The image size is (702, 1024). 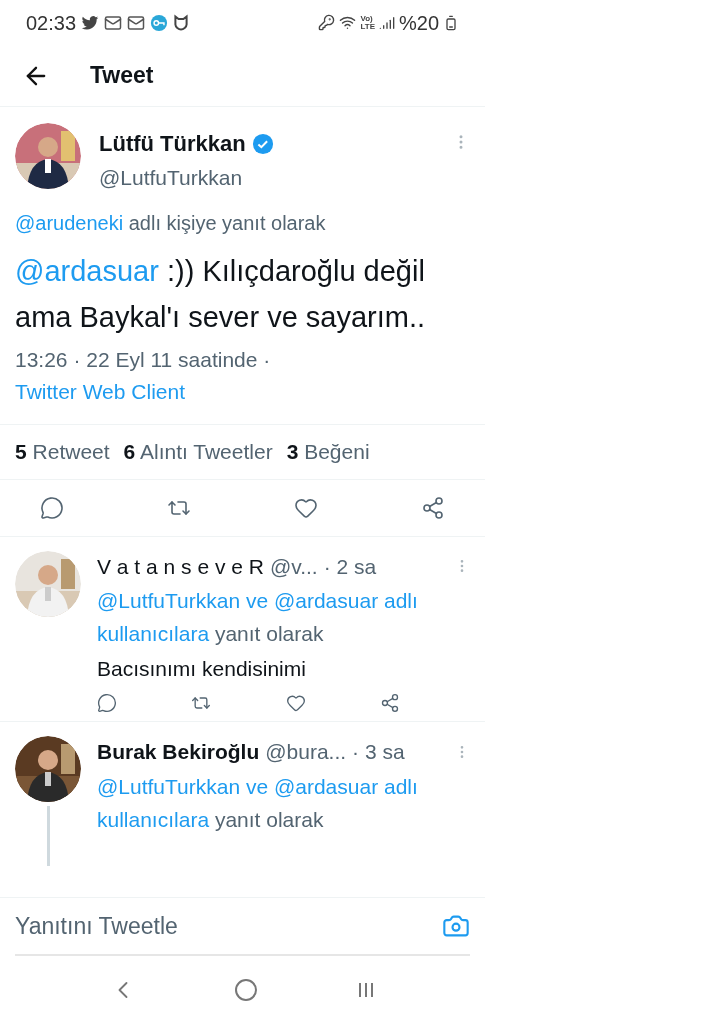 What do you see at coordinates (51, 23) in the screenshot?
I see `clock-time: 02:33` at bounding box center [51, 23].